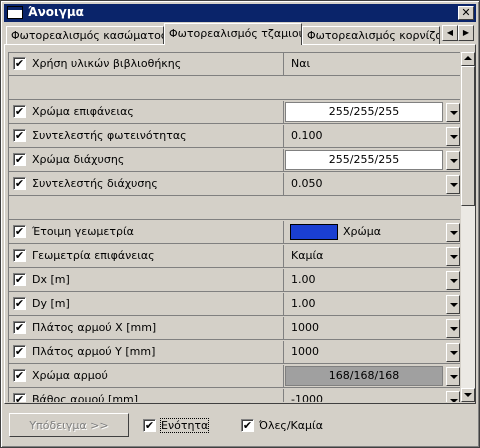 The image size is (480, 448). I want to click on property-label: Πλάτος αρμού X [mm], so click(94, 327).